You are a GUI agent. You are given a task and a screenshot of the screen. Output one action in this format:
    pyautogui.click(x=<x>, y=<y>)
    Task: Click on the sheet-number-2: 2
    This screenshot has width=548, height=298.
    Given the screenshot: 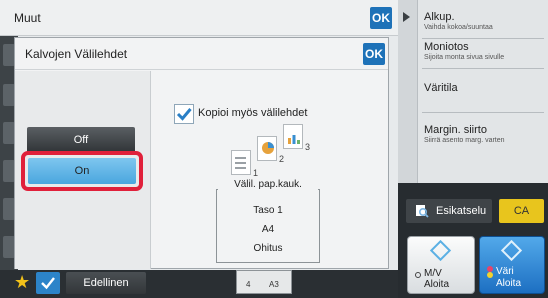 What is the action you would take?
    pyautogui.click(x=281, y=159)
    